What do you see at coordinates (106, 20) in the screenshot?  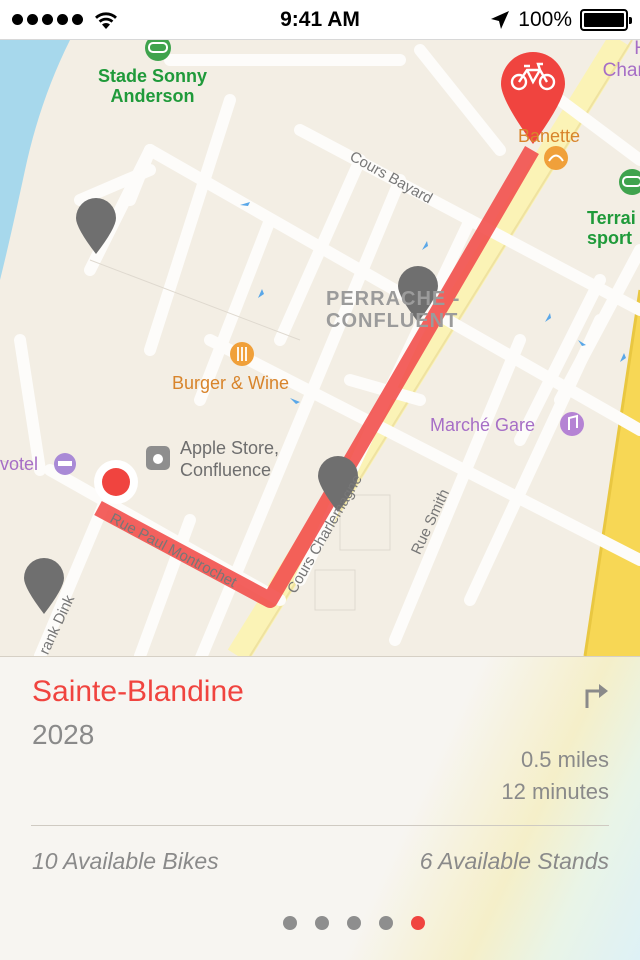 I see `wifi-icon` at bounding box center [106, 20].